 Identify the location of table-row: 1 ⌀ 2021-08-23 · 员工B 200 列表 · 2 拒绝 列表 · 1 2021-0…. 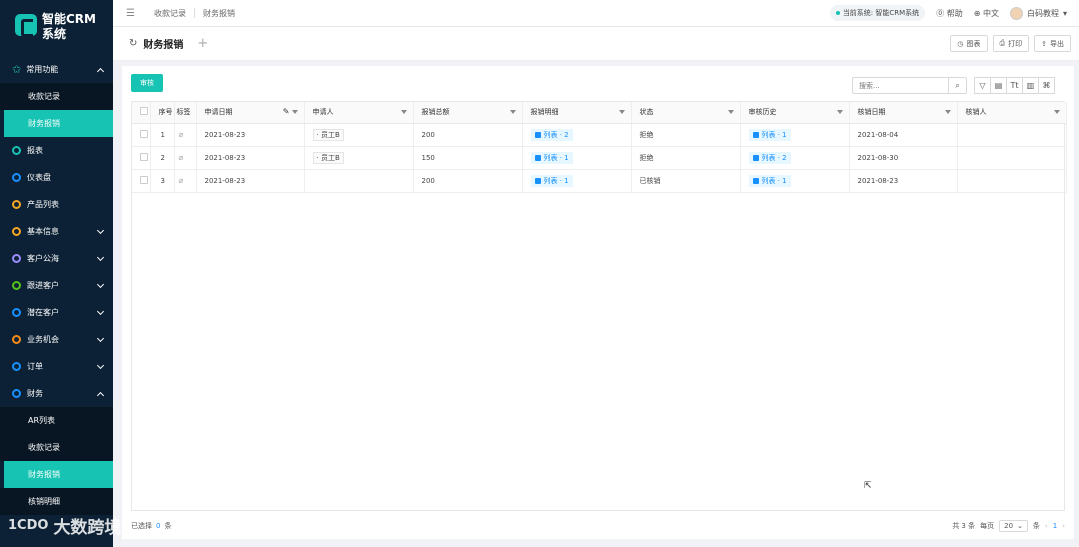
(599, 135).